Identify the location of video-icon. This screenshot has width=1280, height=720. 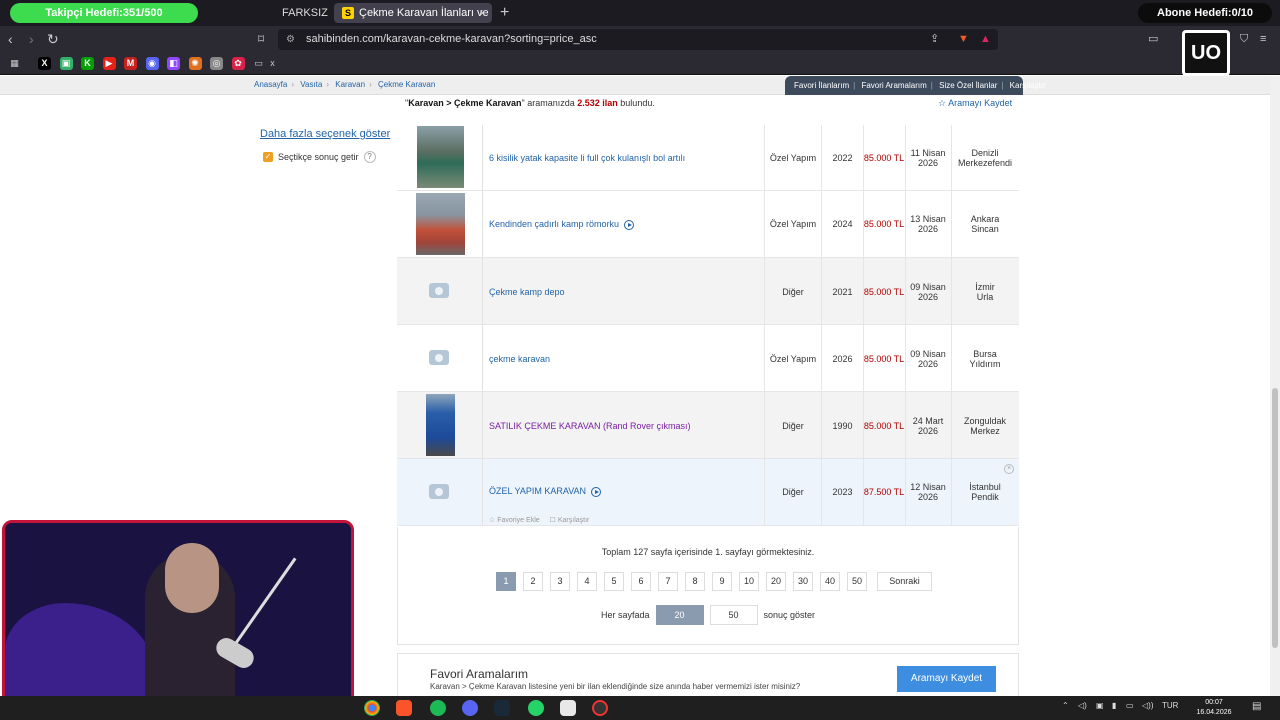
(596, 491).